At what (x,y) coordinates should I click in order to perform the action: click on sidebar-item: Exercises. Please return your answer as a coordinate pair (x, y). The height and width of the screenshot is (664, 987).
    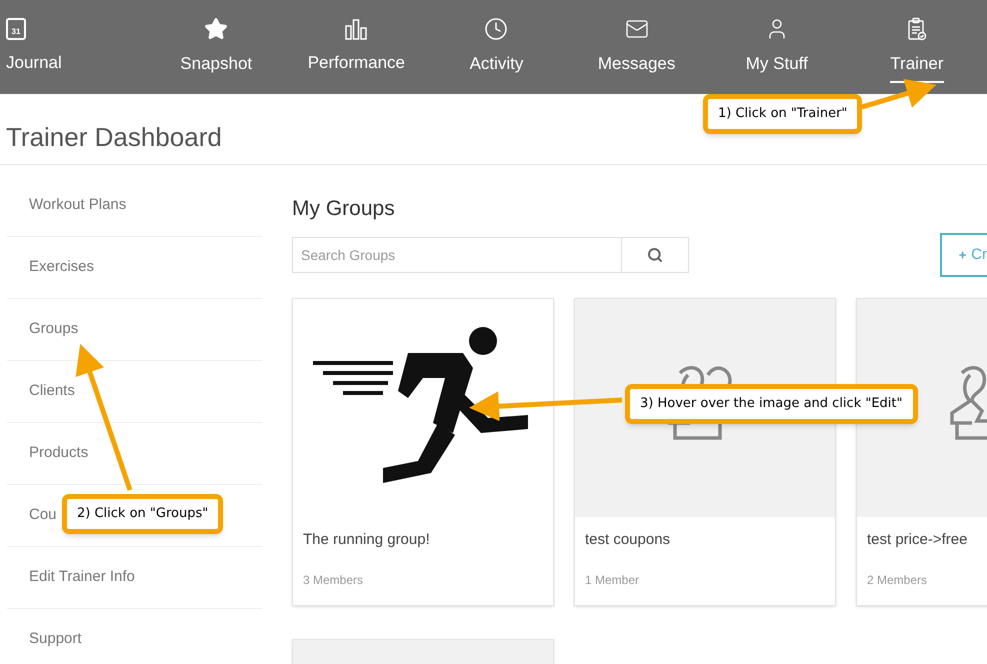
    Looking at the image, I should click on (61, 267).